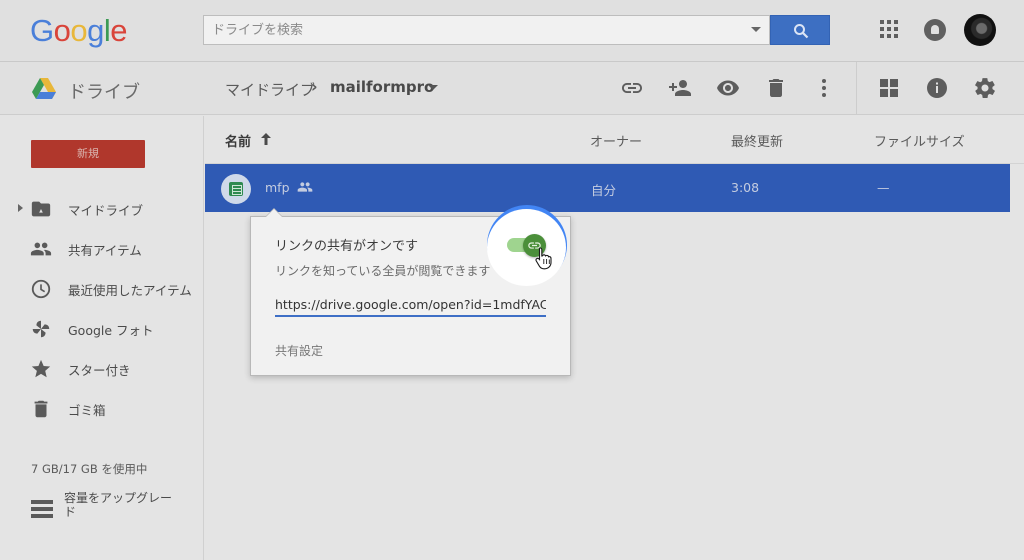  Describe the element at coordinates (383, 271) in the screenshot. I see `popup-subtitle: リンクを知っている全員が閲覧できます` at that location.